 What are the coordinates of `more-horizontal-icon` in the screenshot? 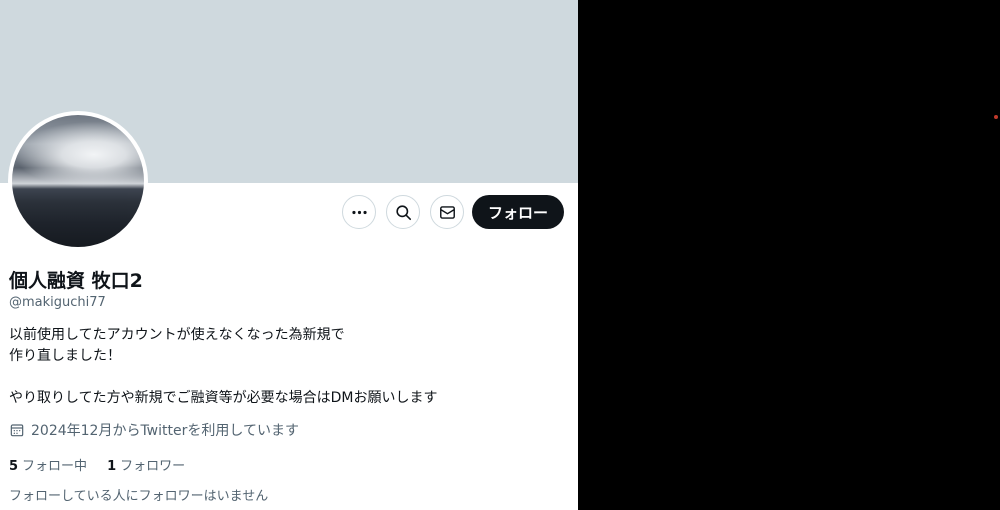 It's located at (359, 212).